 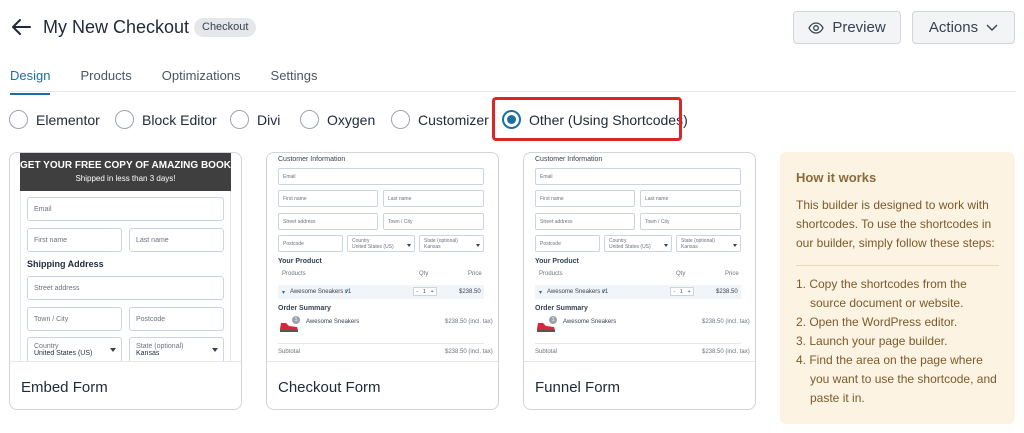 What do you see at coordinates (992, 27) in the screenshot?
I see `chevron-down-icon` at bounding box center [992, 27].